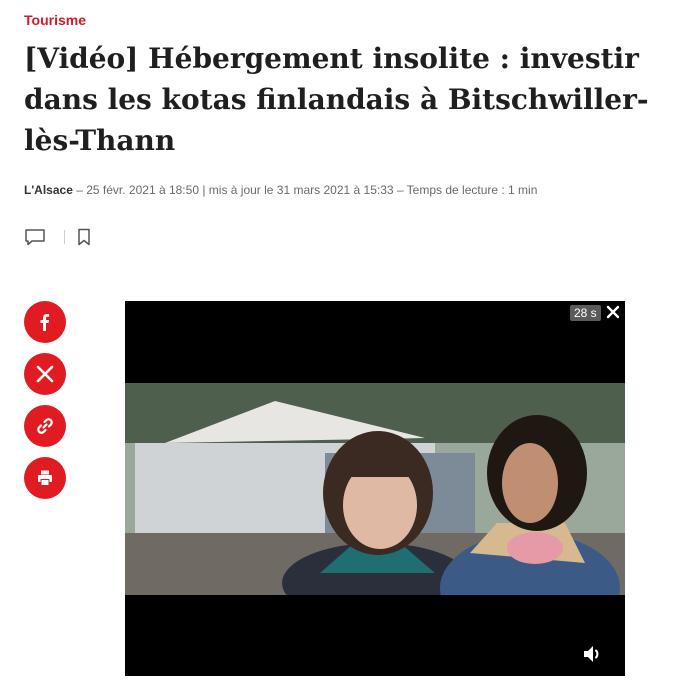 This screenshot has width=683, height=694. What do you see at coordinates (585, 313) in the screenshot?
I see `video-countdown: 28 s` at bounding box center [585, 313].